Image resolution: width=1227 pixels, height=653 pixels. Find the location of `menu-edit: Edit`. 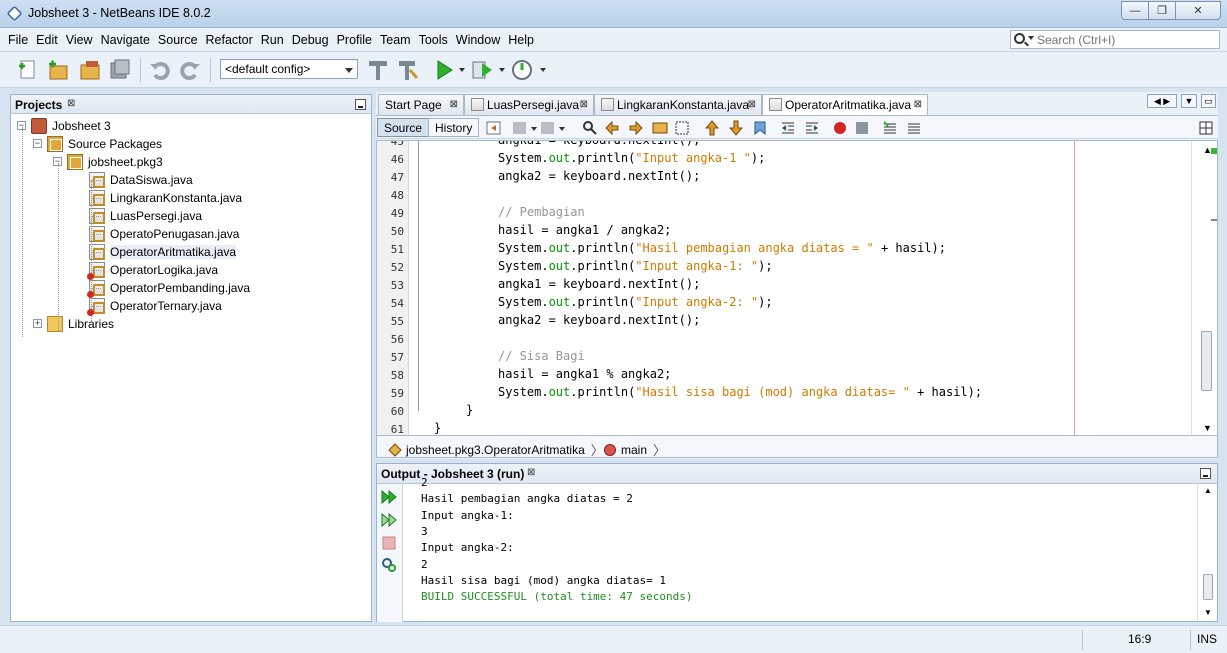

menu-edit: Edit is located at coordinates (47, 40).